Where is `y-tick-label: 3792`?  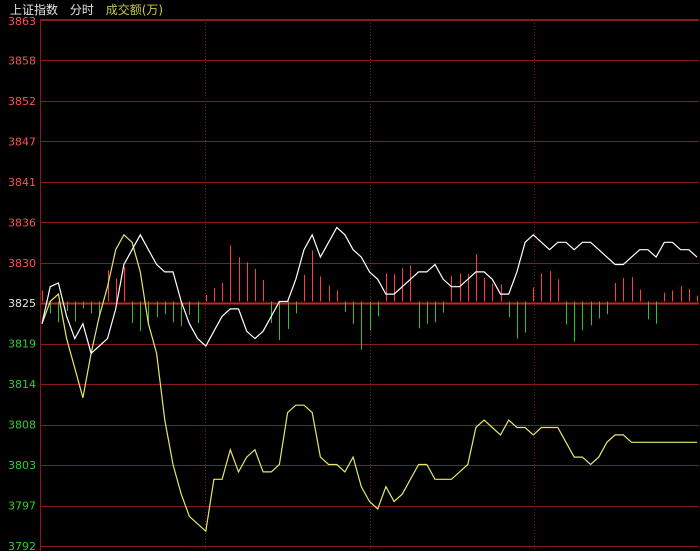
y-tick-label: 3792 is located at coordinates (22, 545).